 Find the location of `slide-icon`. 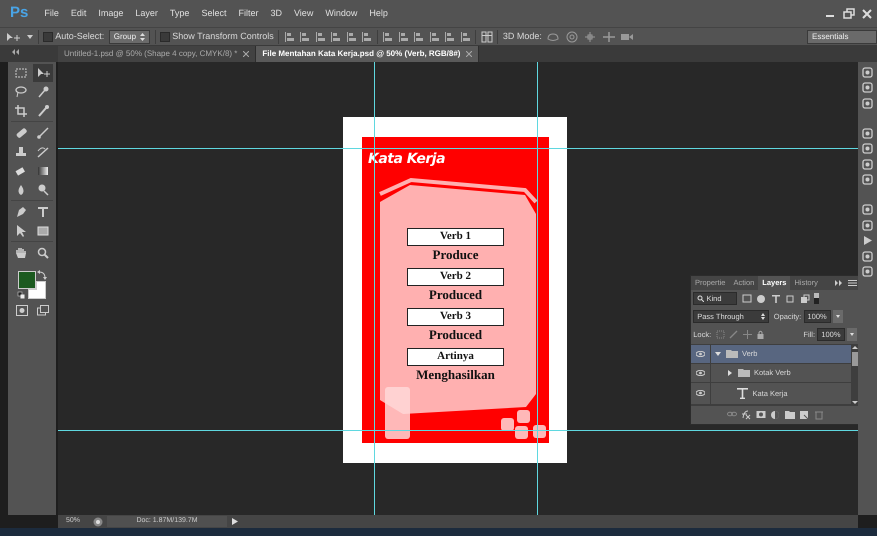

slide-icon is located at coordinates (609, 36).